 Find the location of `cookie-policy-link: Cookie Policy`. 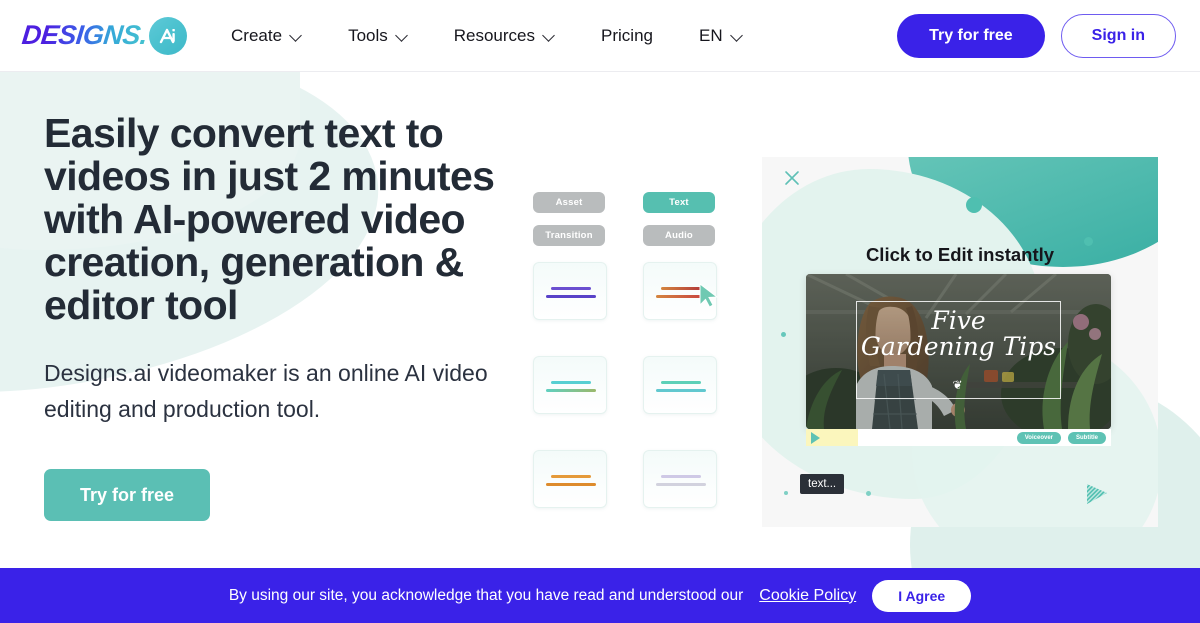

cookie-policy-link: Cookie Policy is located at coordinates (807, 596).